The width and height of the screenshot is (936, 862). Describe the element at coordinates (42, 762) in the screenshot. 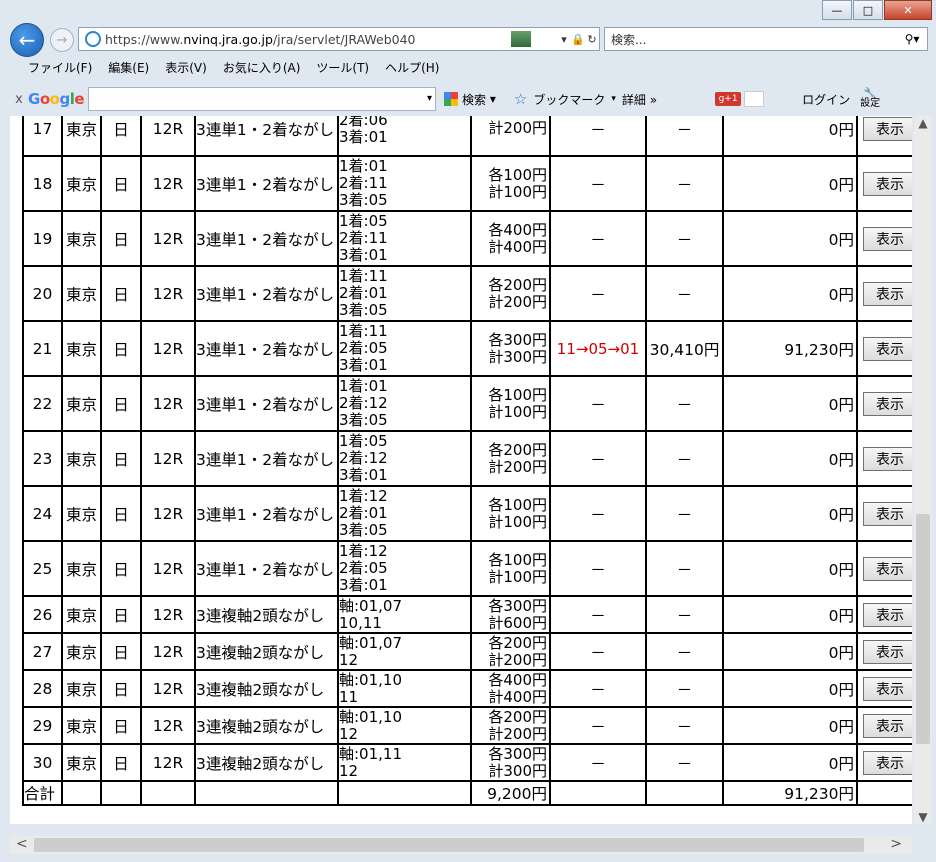

I see `row-number: 30` at that location.